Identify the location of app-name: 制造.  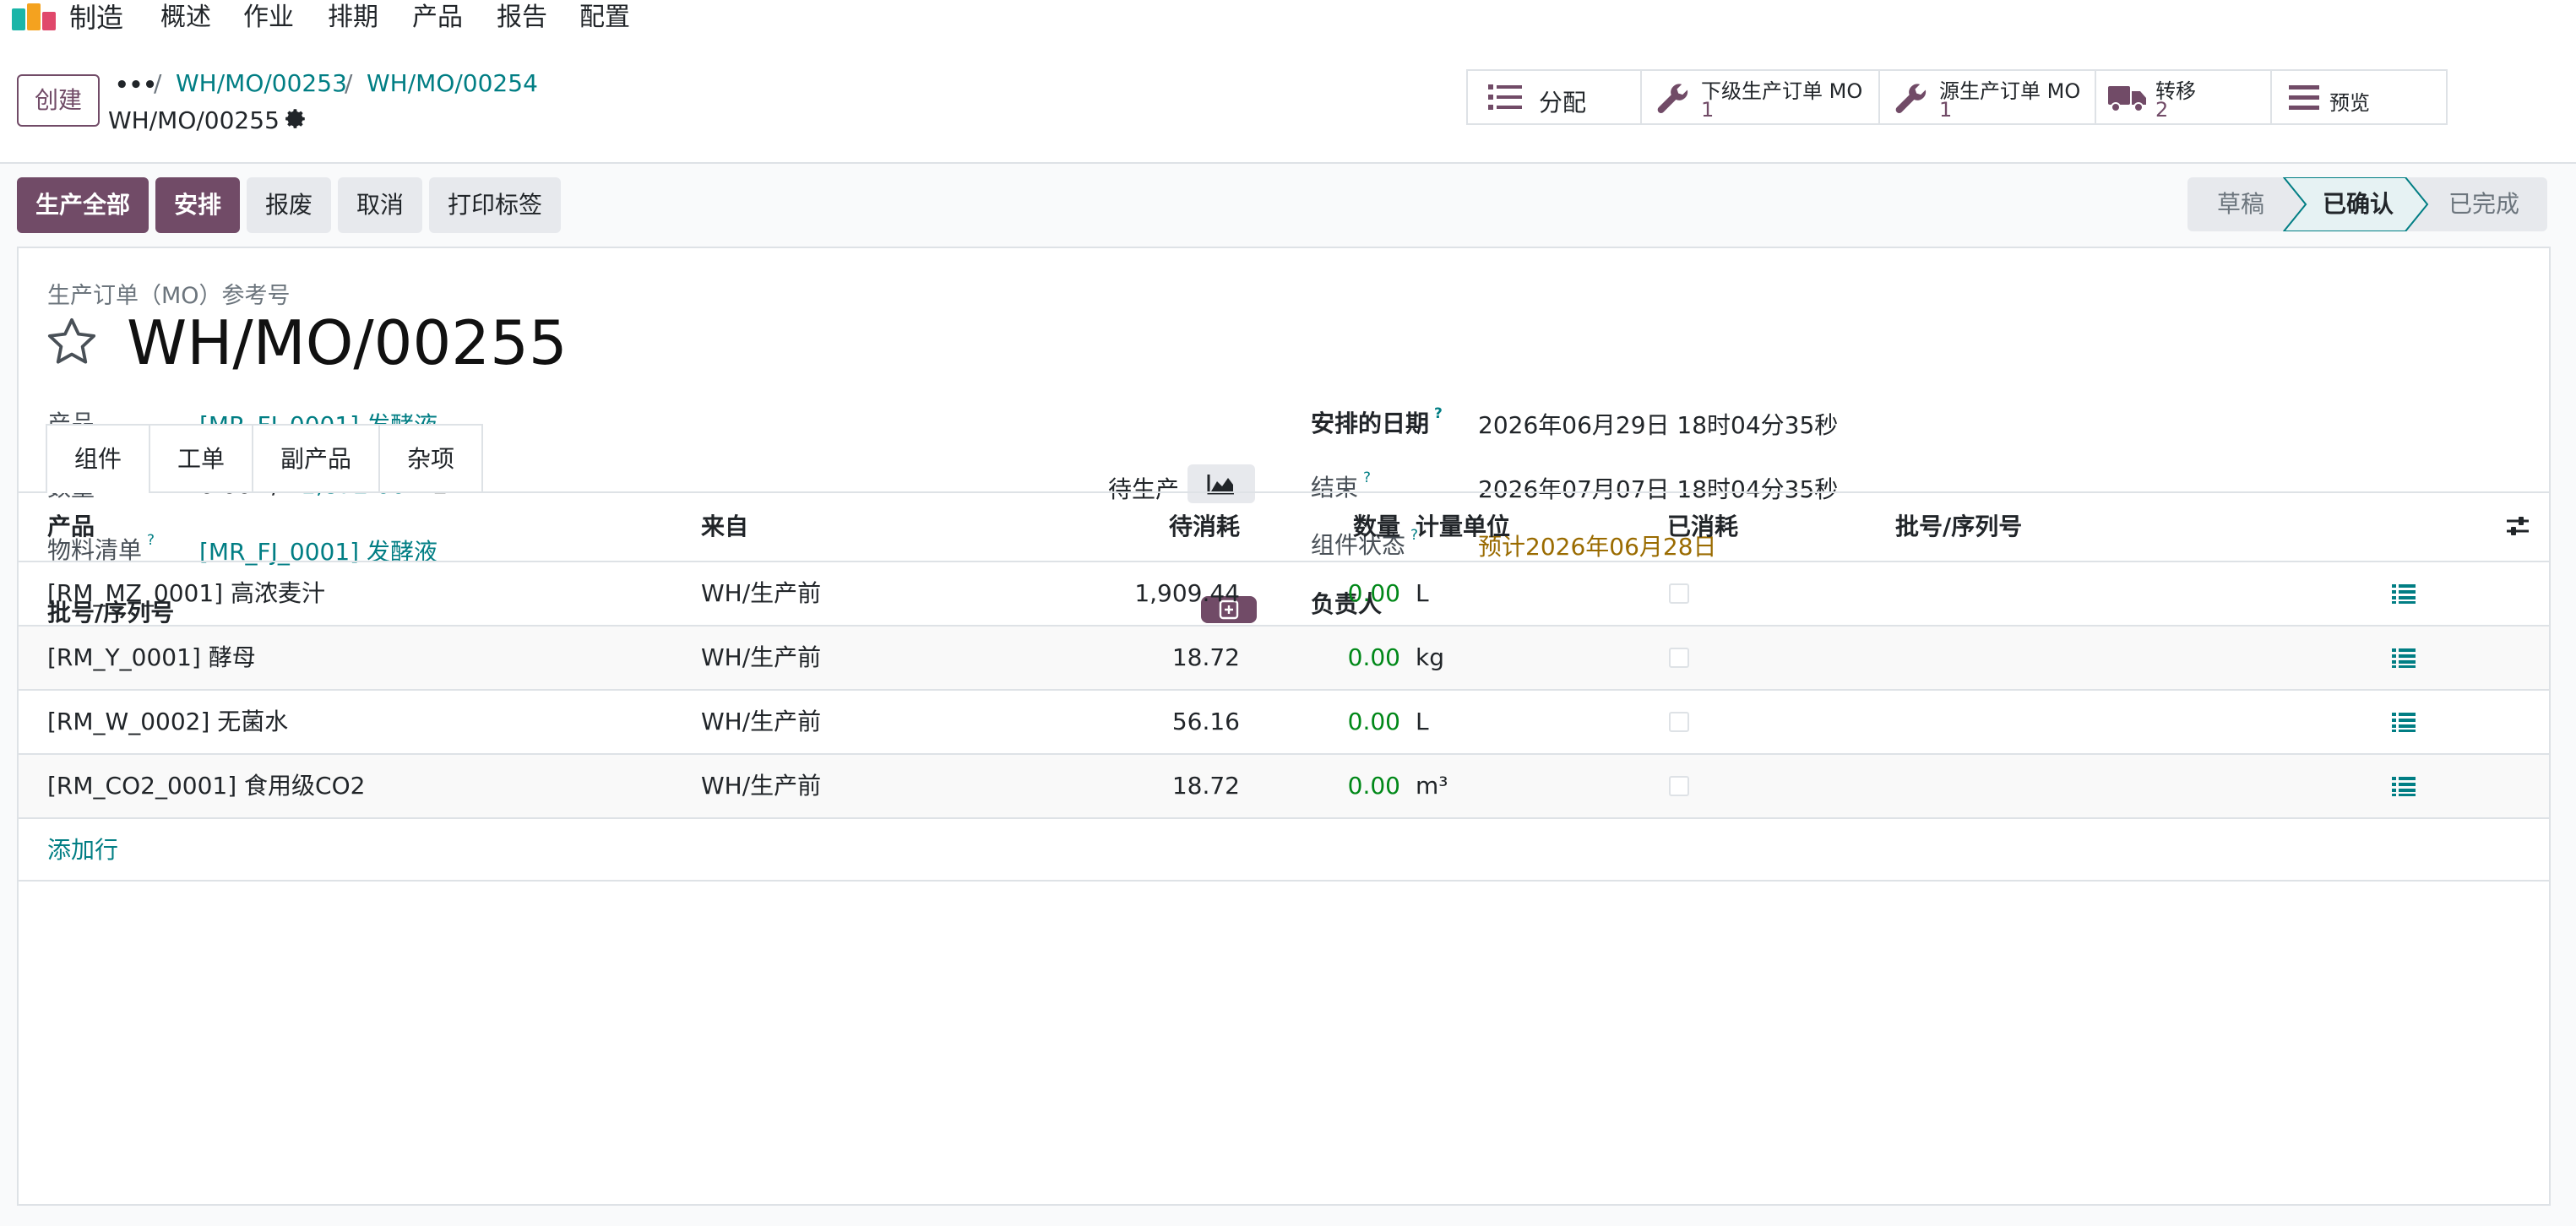
(96, 17).